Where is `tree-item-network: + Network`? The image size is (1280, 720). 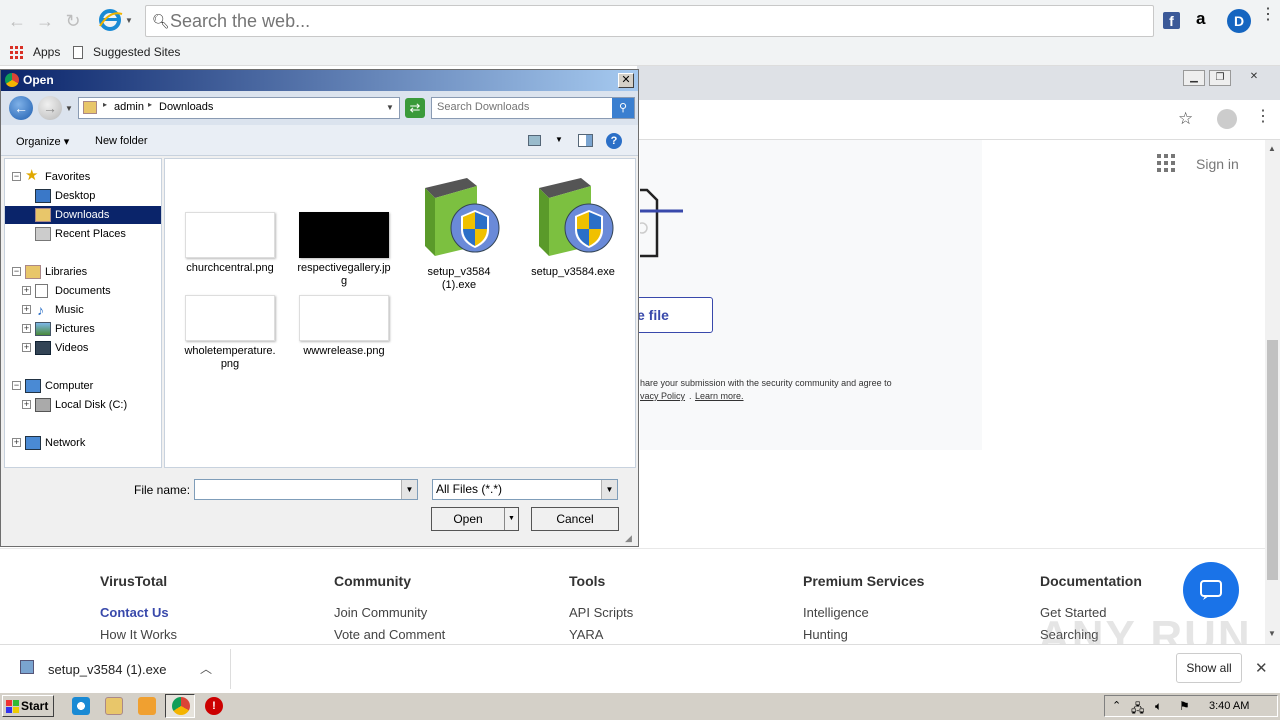
tree-item-network: + Network is located at coordinates (83, 443).